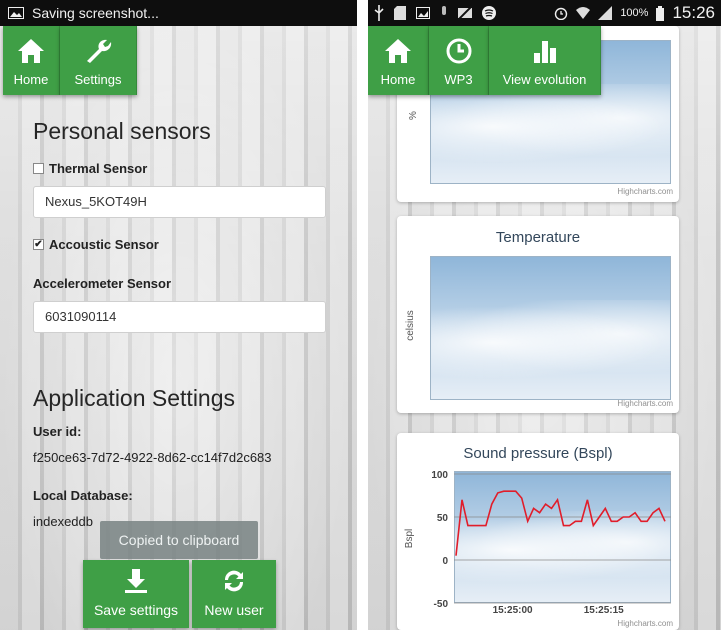 The width and height of the screenshot is (721, 630). I want to click on x-tick-label: 15:25:15, so click(604, 610).